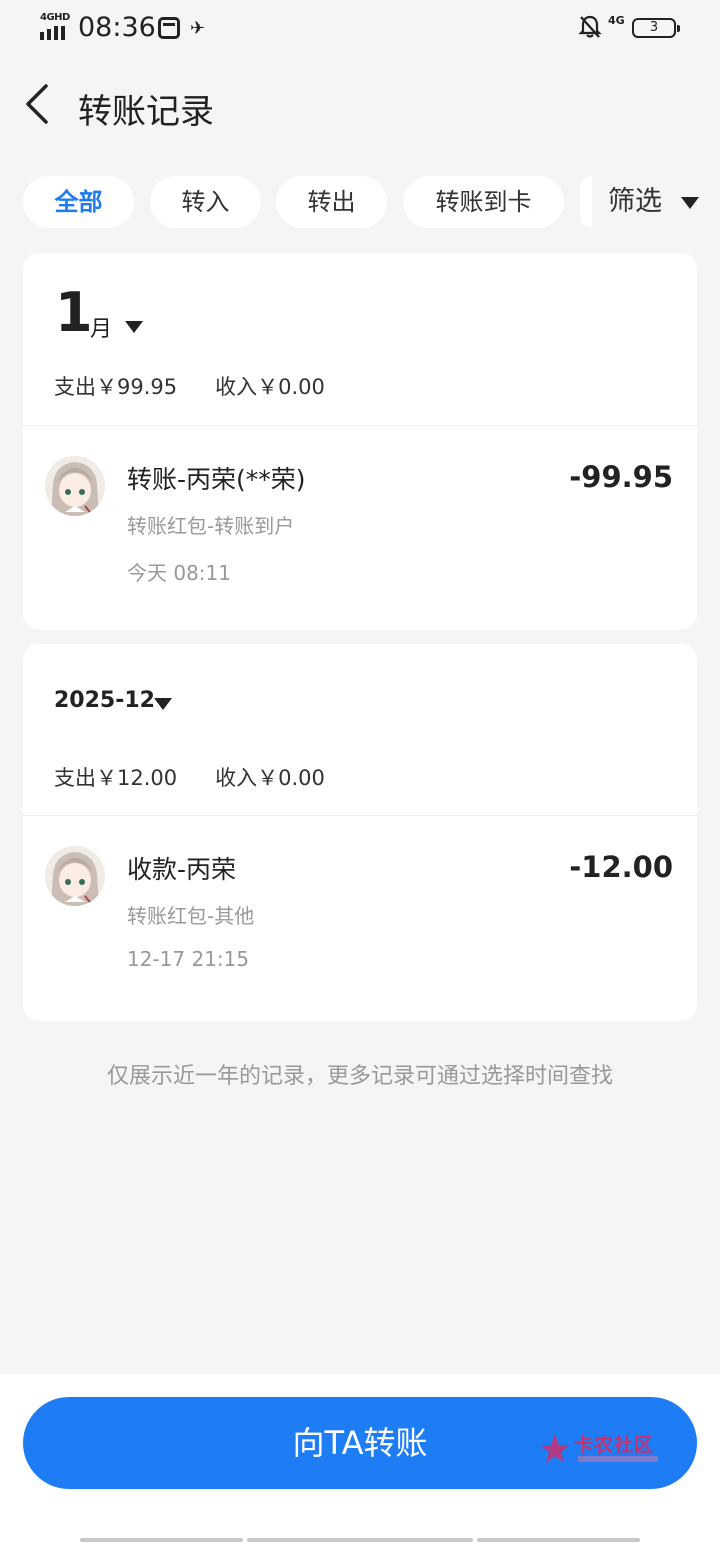 This screenshot has height=1544, width=720. What do you see at coordinates (621, 477) in the screenshot?
I see `record-amount: -99.95` at bounding box center [621, 477].